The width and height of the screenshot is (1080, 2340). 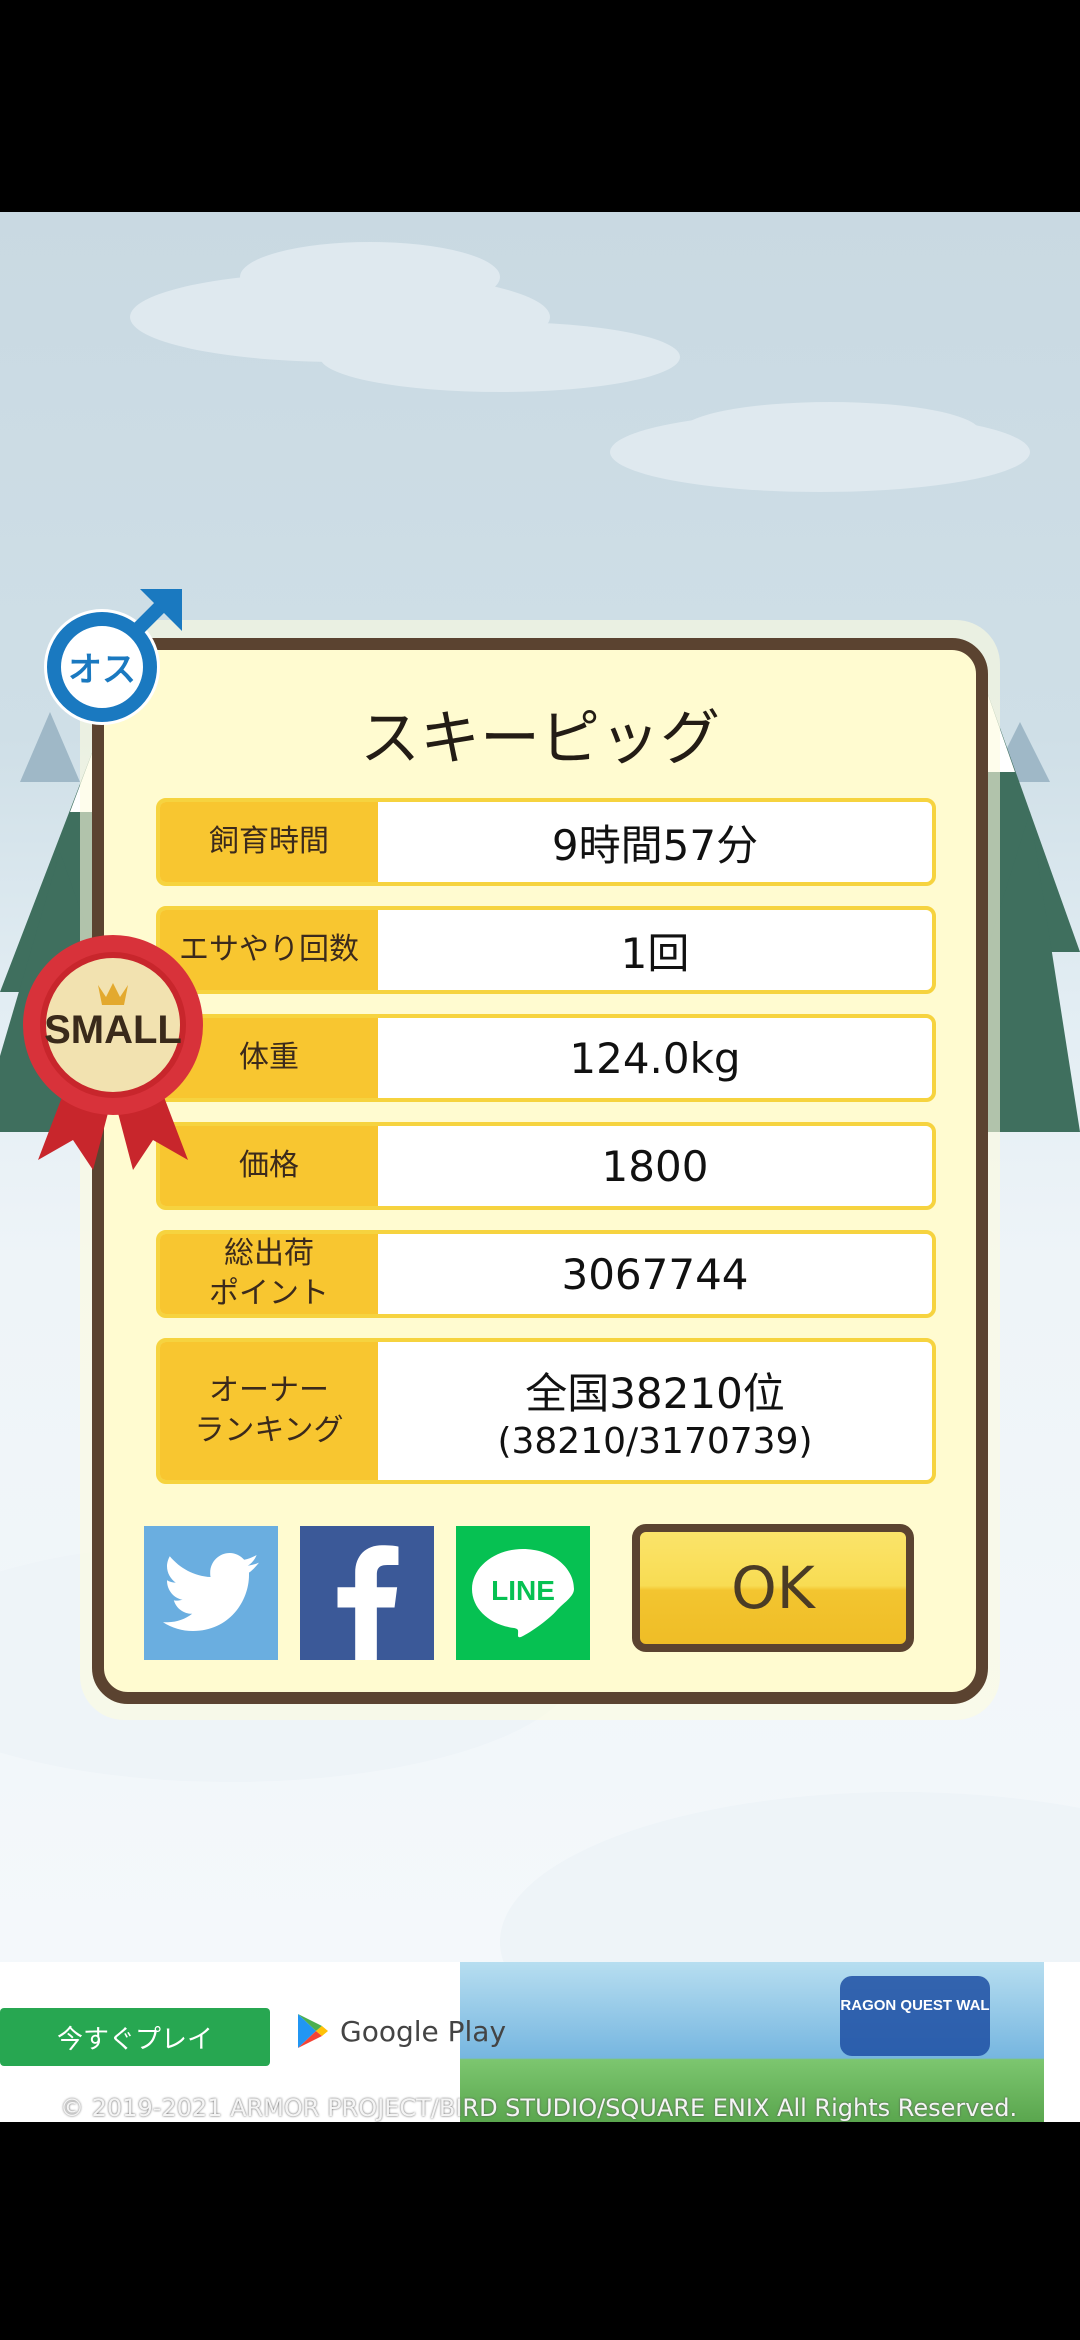 What do you see at coordinates (102, 670) in the screenshot?
I see `svg-text: オス` at bounding box center [102, 670].